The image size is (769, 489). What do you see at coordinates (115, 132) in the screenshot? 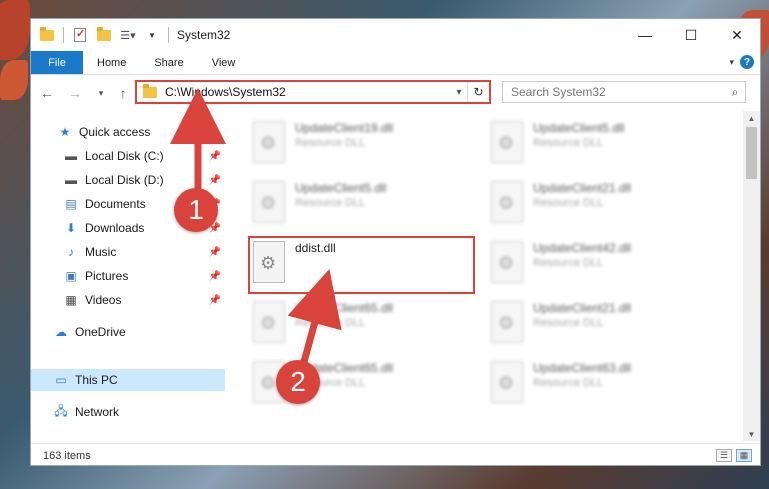
I see `sidebar-item-label: Quick access` at bounding box center [115, 132].